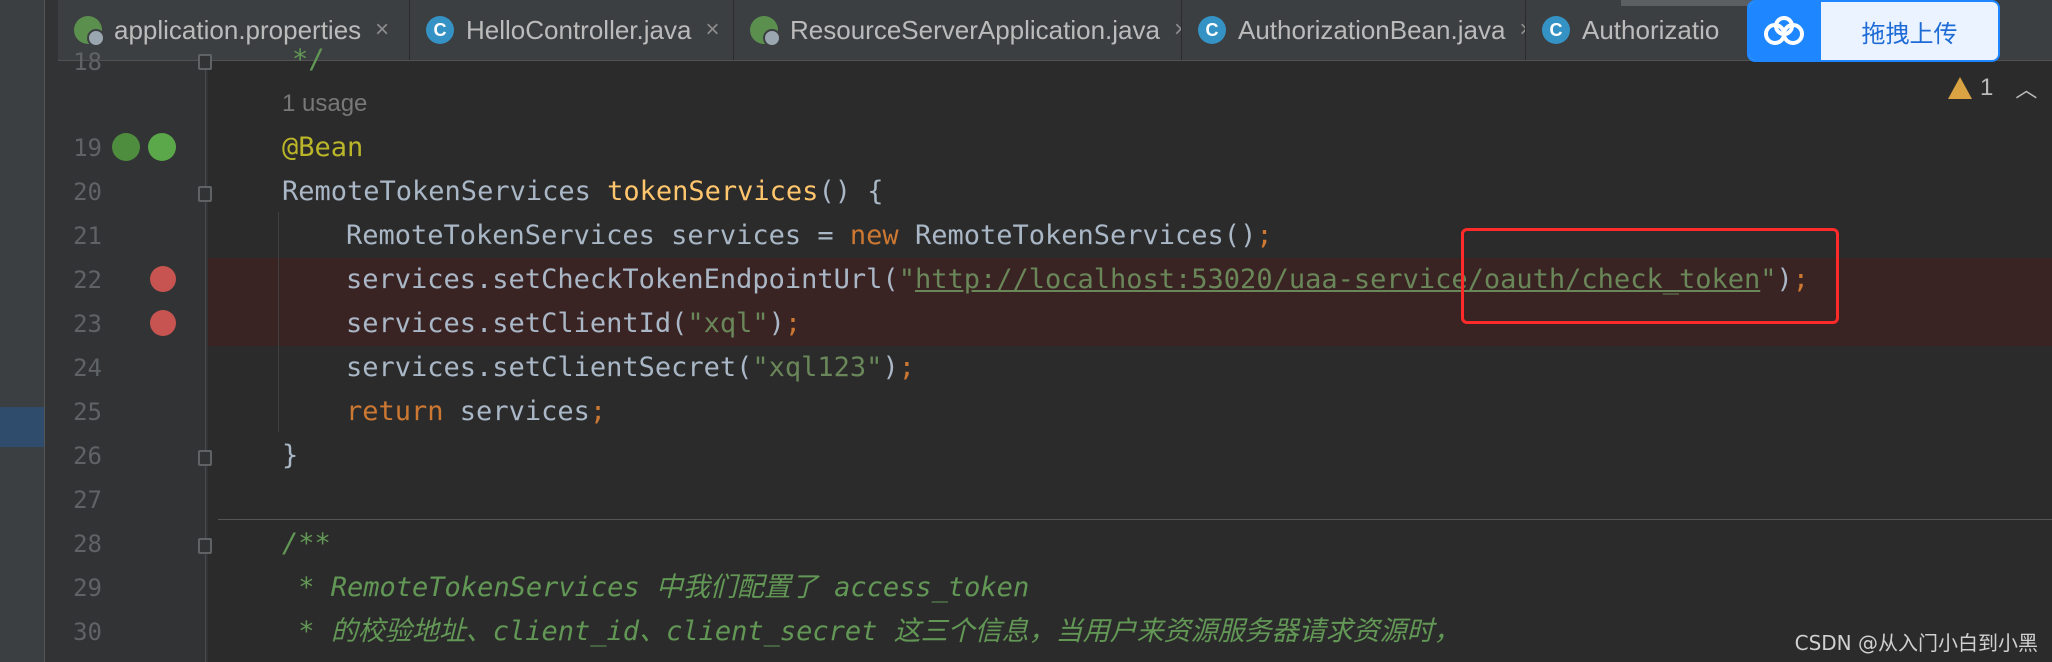 The image size is (2052, 662). Describe the element at coordinates (516, 411) in the screenshot. I see `code-text: services` at that location.